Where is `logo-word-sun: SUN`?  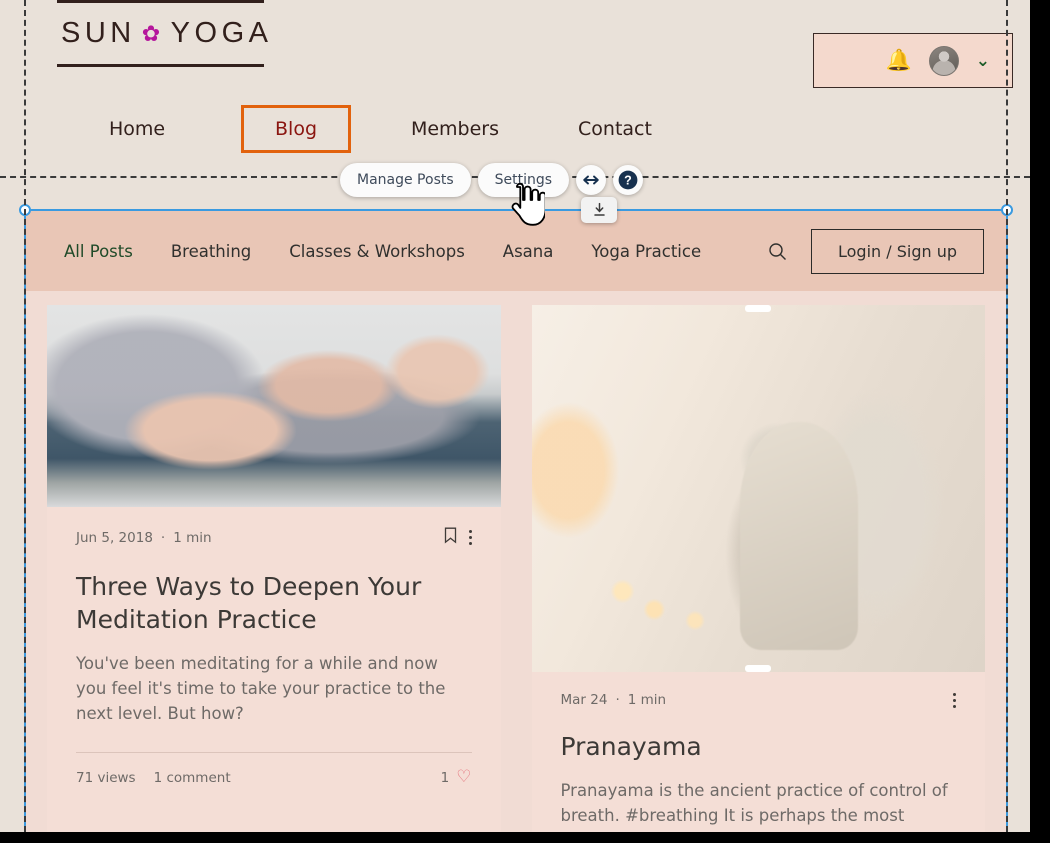 logo-word-sun: SUN is located at coordinates (98, 33).